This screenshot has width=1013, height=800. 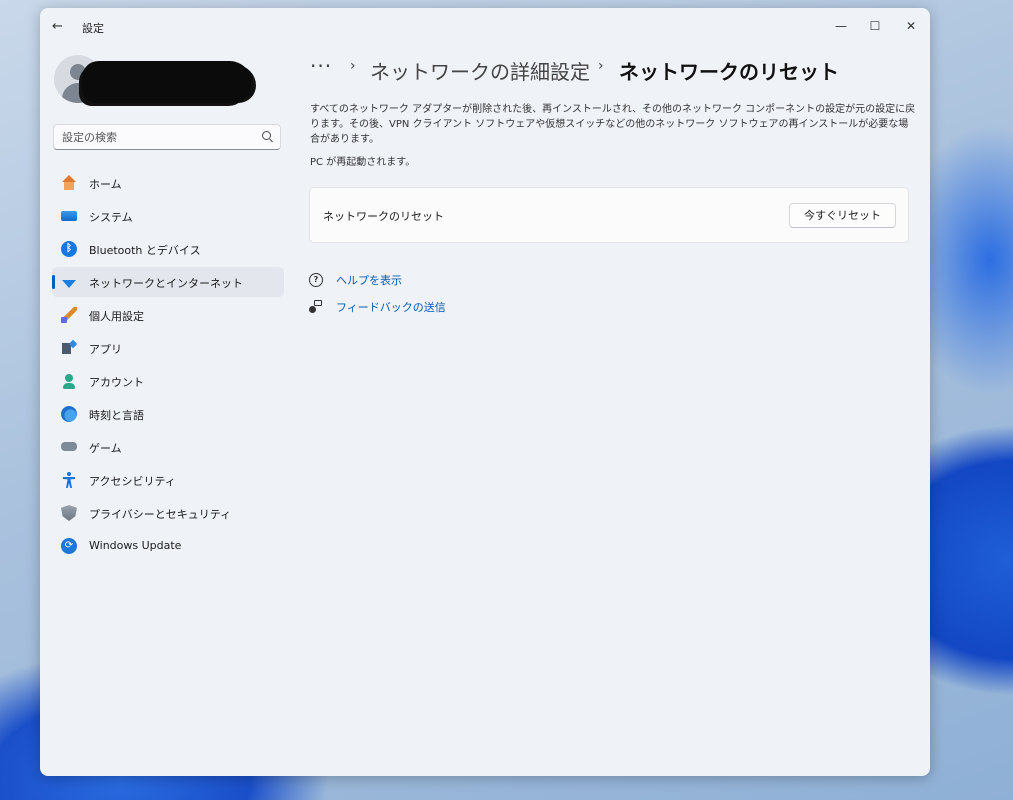 What do you see at coordinates (69, 183) in the screenshot?
I see `home-icon` at bounding box center [69, 183].